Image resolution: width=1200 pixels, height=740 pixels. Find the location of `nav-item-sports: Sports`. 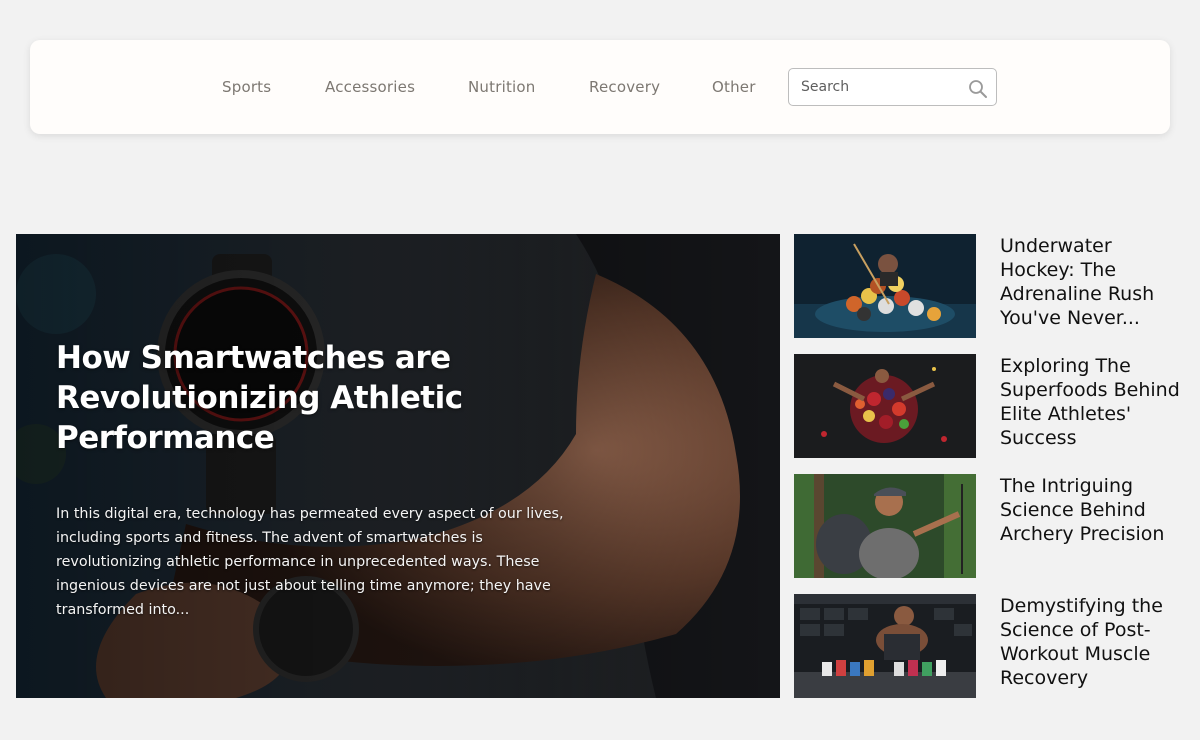

nav-item-sports: Sports is located at coordinates (246, 87).